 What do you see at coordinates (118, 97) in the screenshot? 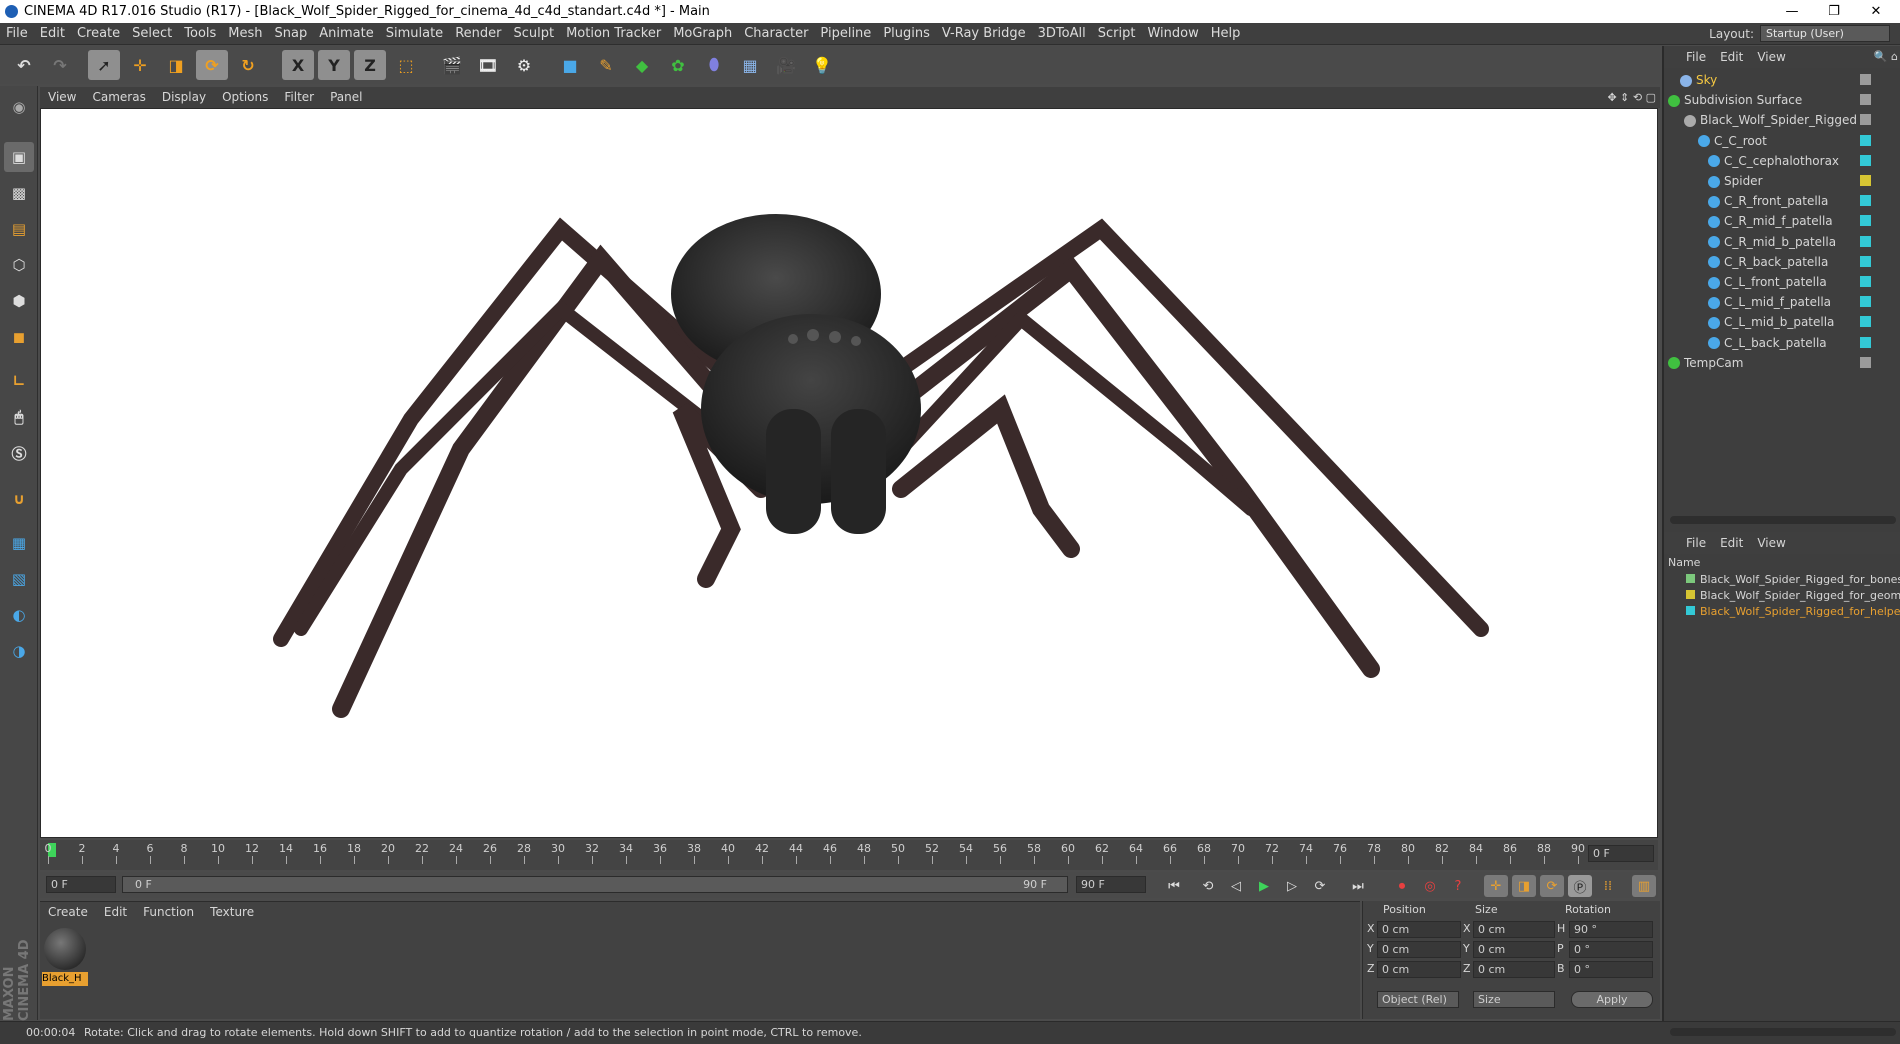
I see `vp-menu-cameras: Cameras` at bounding box center [118, 97].